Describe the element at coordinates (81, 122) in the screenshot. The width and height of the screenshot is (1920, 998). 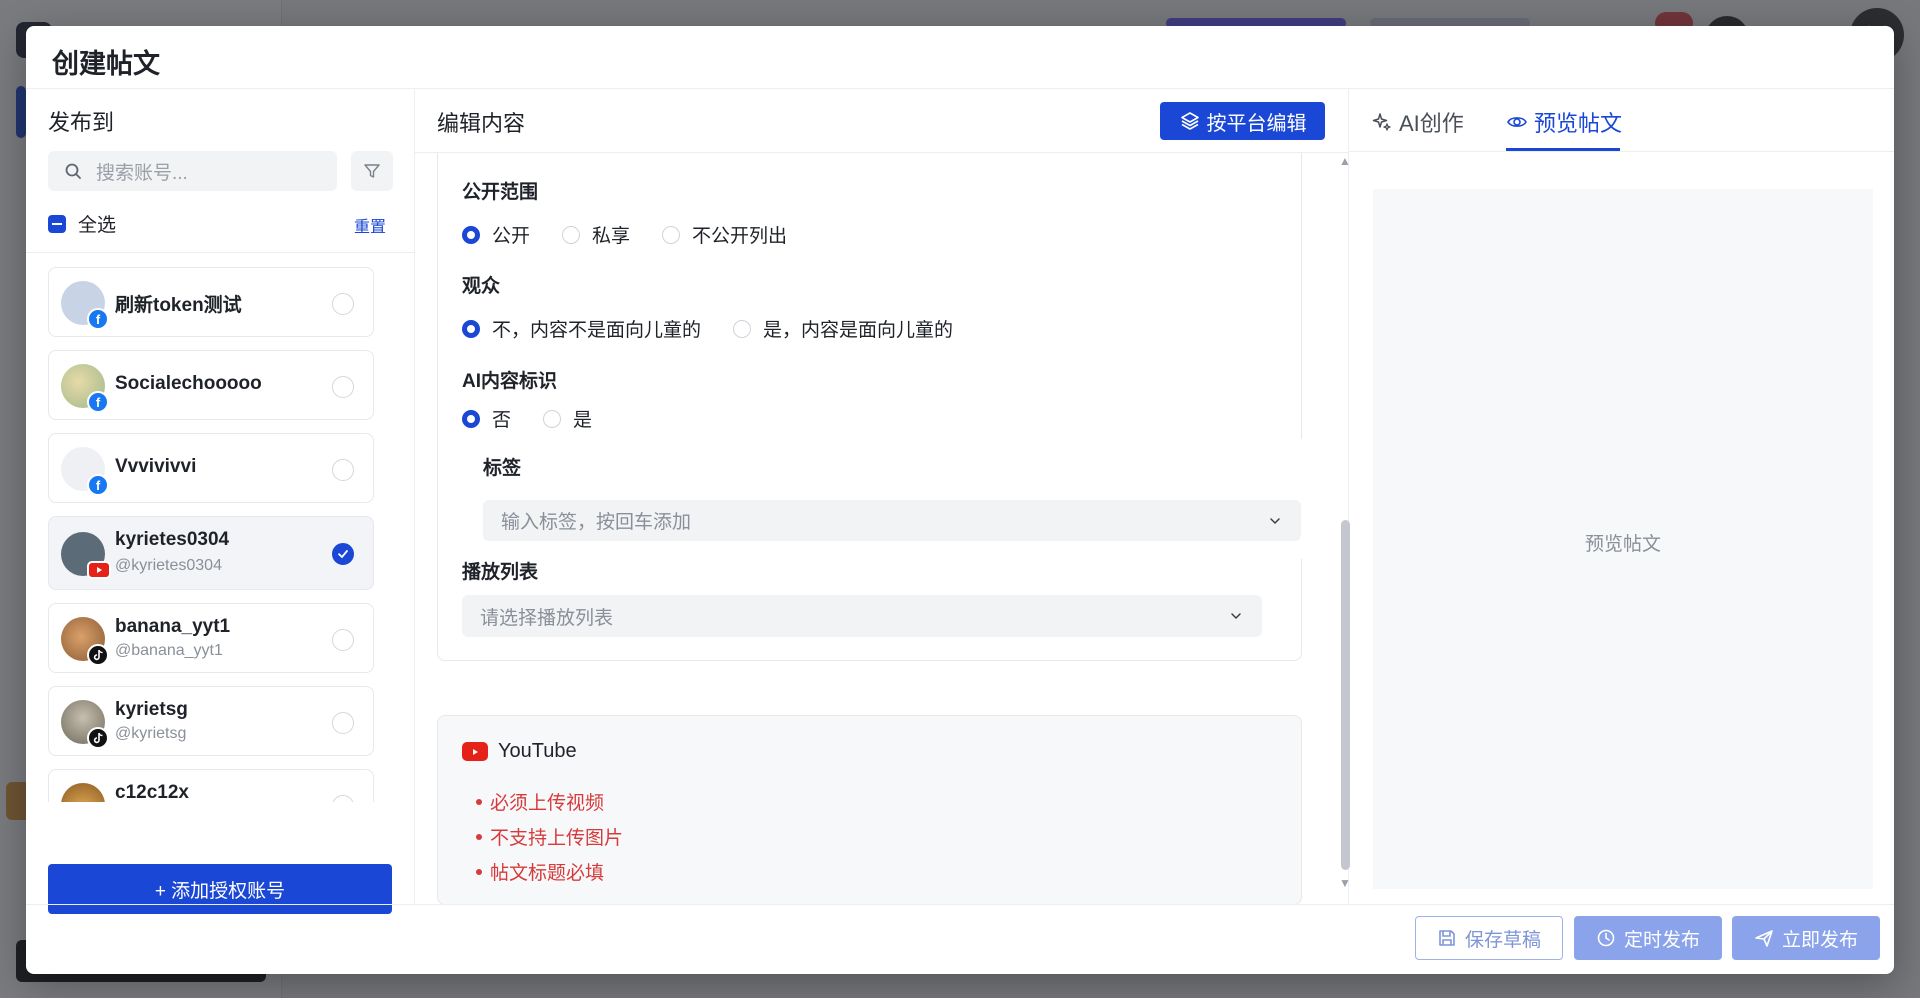
I see `publish-to-title: 发布到` at that location.